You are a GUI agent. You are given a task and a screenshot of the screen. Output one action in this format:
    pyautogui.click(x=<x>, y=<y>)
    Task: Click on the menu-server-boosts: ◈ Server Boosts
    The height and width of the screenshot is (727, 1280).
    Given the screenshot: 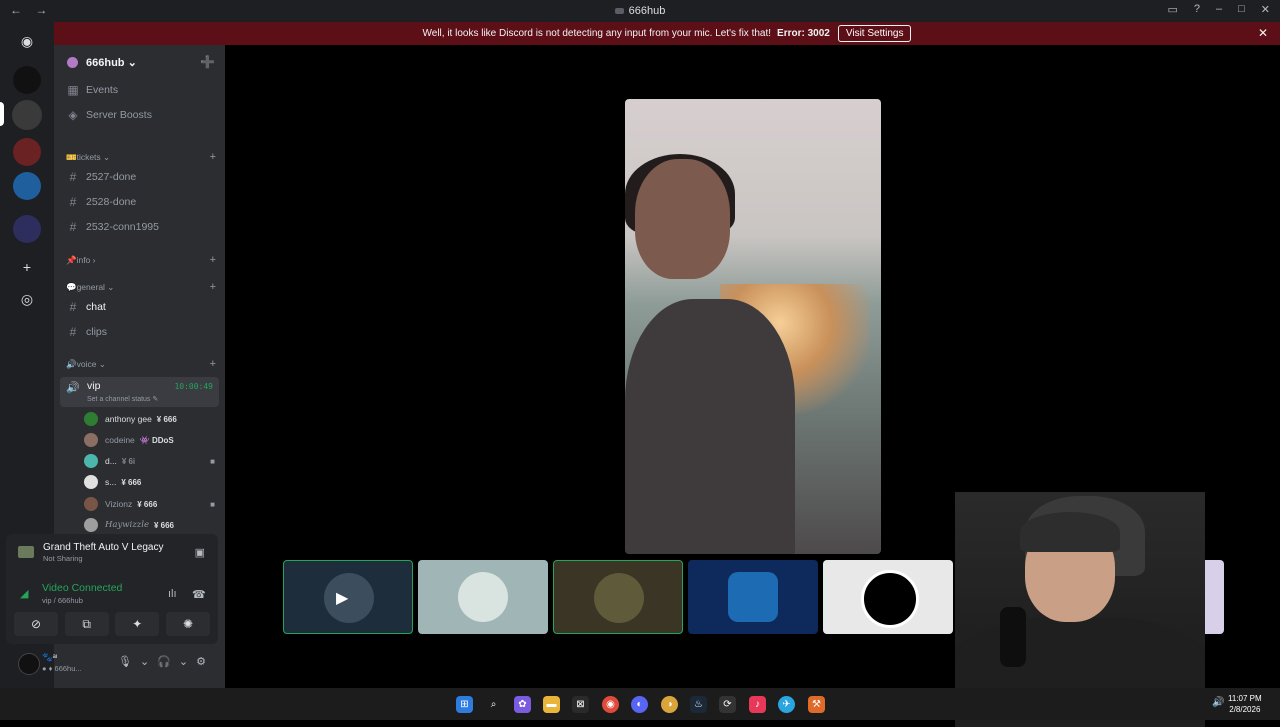 What is the action you would take?
    pyautogui.click(x=139, y=115)
    